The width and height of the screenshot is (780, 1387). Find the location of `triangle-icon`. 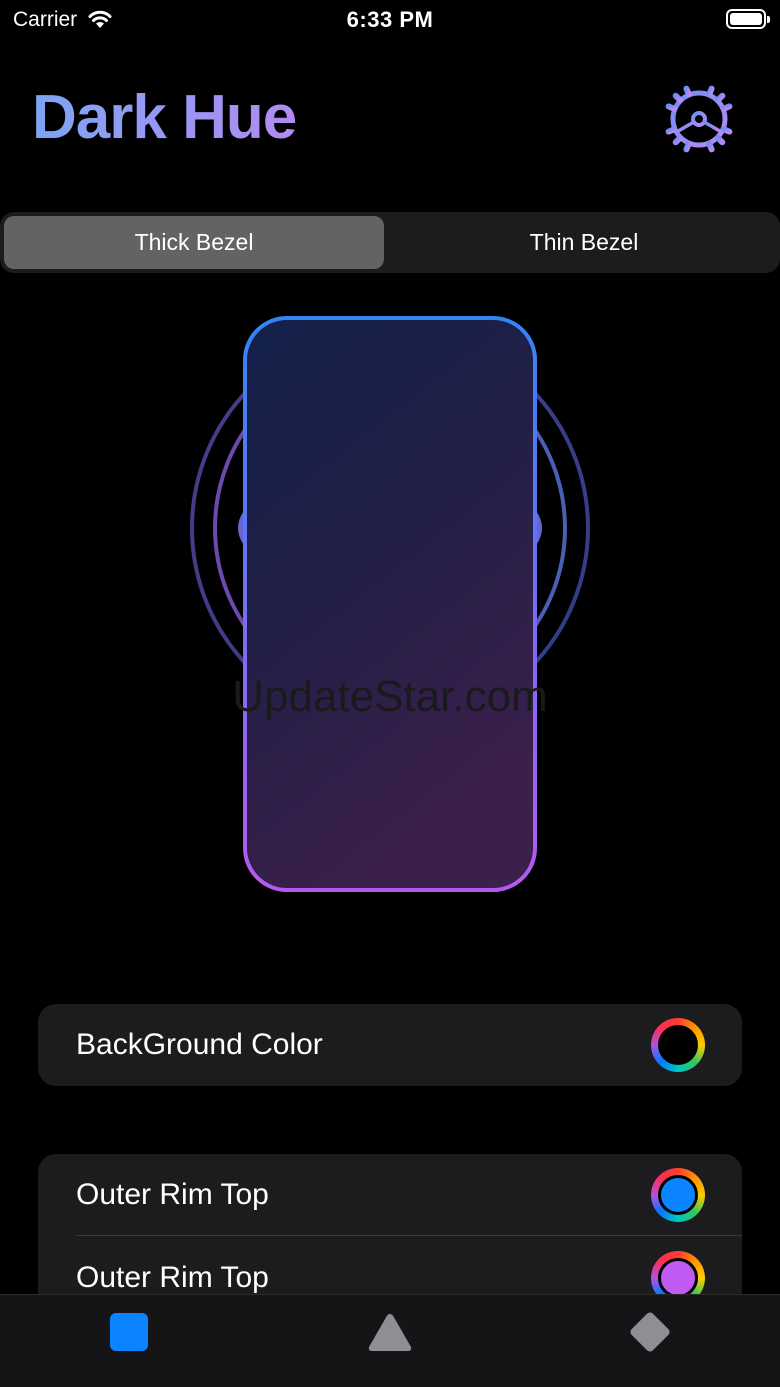

triangle-icon is located at coordinates (390, 1332).